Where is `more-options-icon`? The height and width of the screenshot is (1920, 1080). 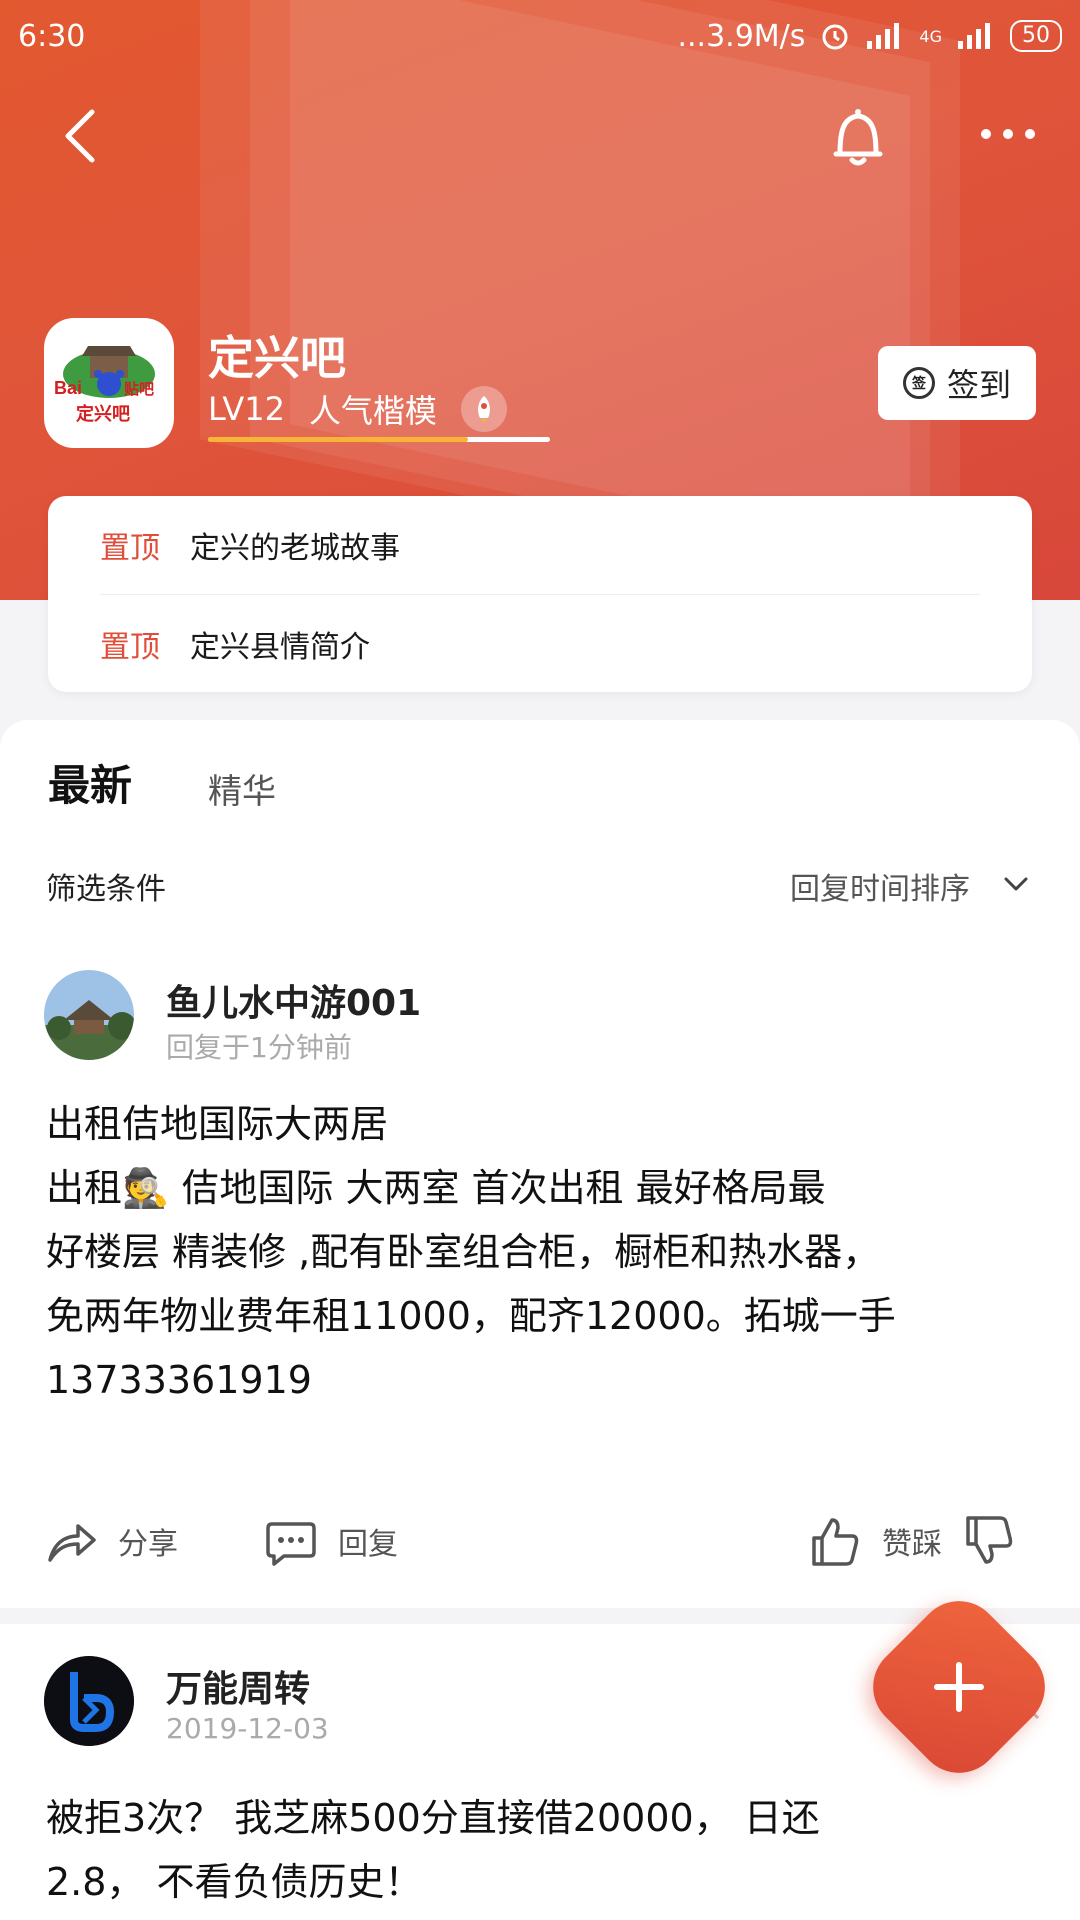
more-options-icon is located at coordinates (1008, 134).